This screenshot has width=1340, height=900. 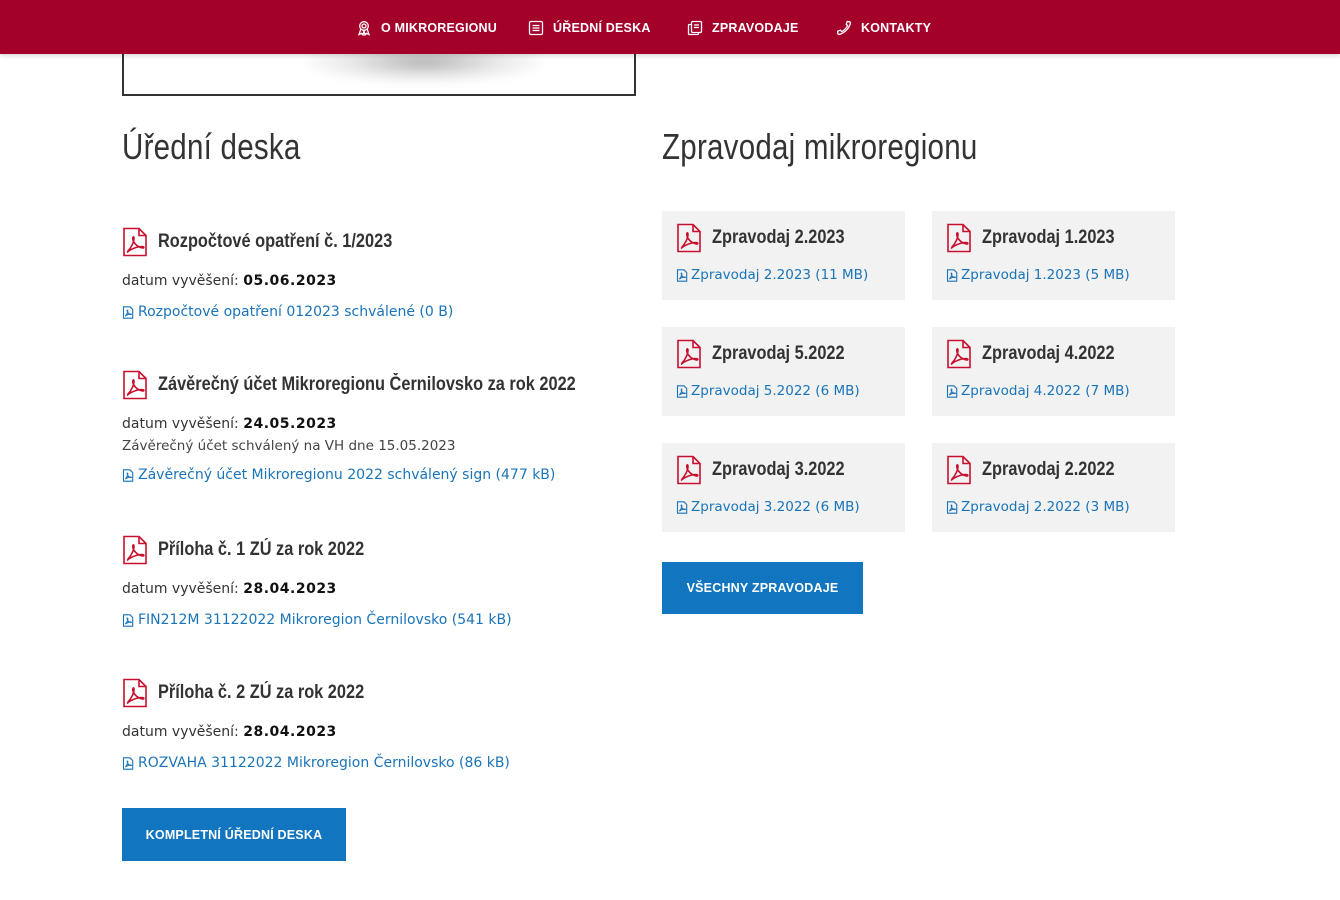 What do you see at coordinates (261, 693) in the screenshot?
I see `notice-title: Příloha č. 2 ZÚ za rok 2022` at bounding box center [261, 693].